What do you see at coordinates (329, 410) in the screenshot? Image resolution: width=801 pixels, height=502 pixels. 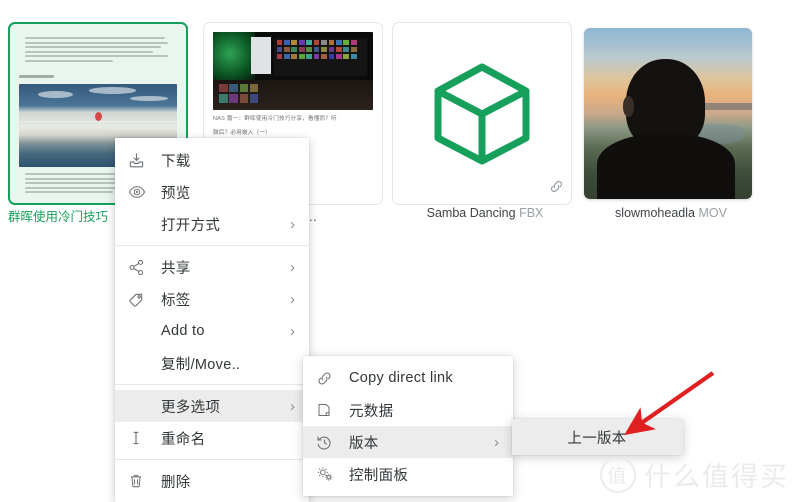 I see `page-icon` at bounding box center [329, 410].